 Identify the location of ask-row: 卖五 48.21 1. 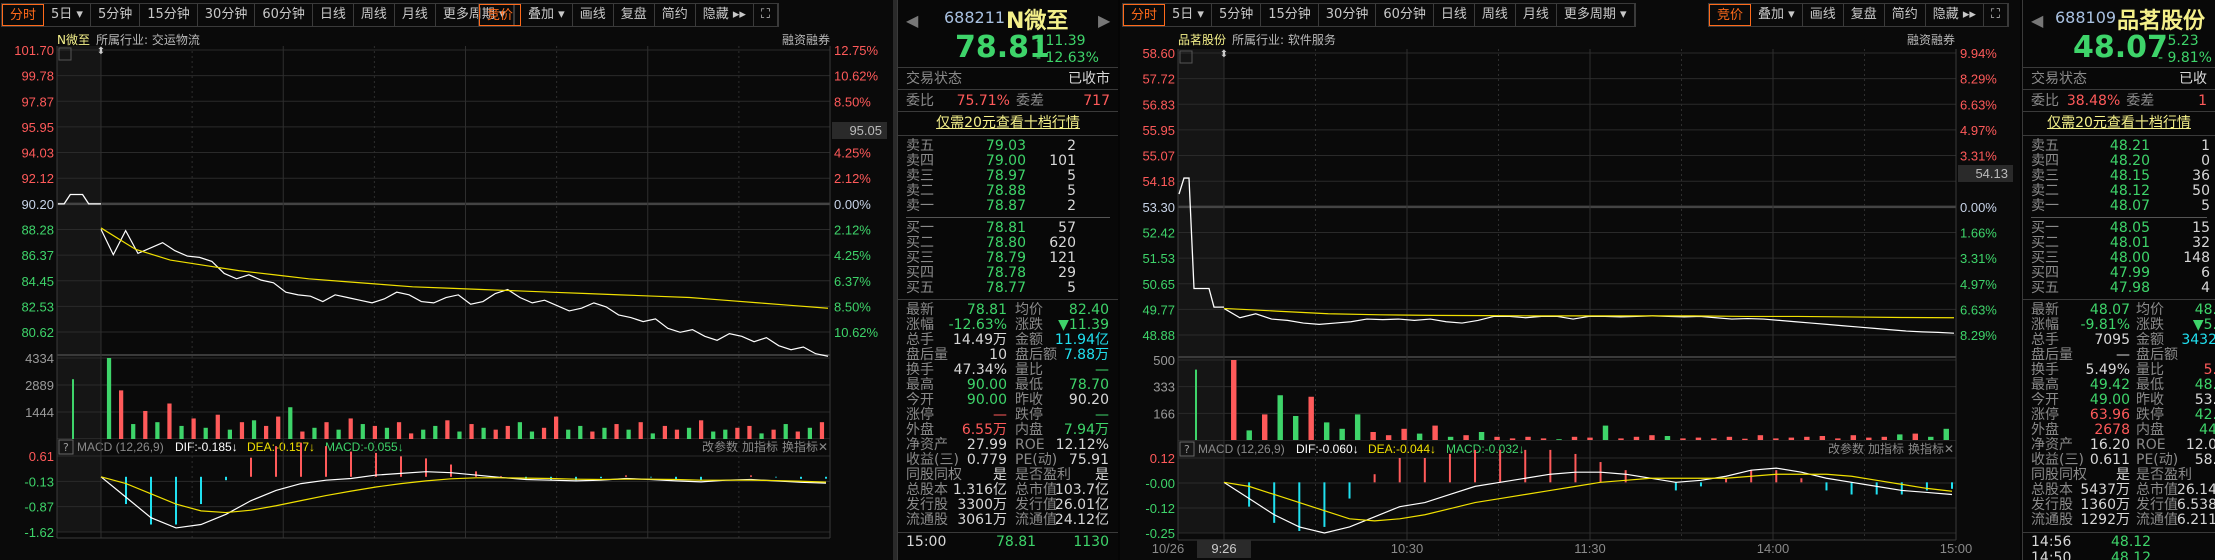
(2119, 146).